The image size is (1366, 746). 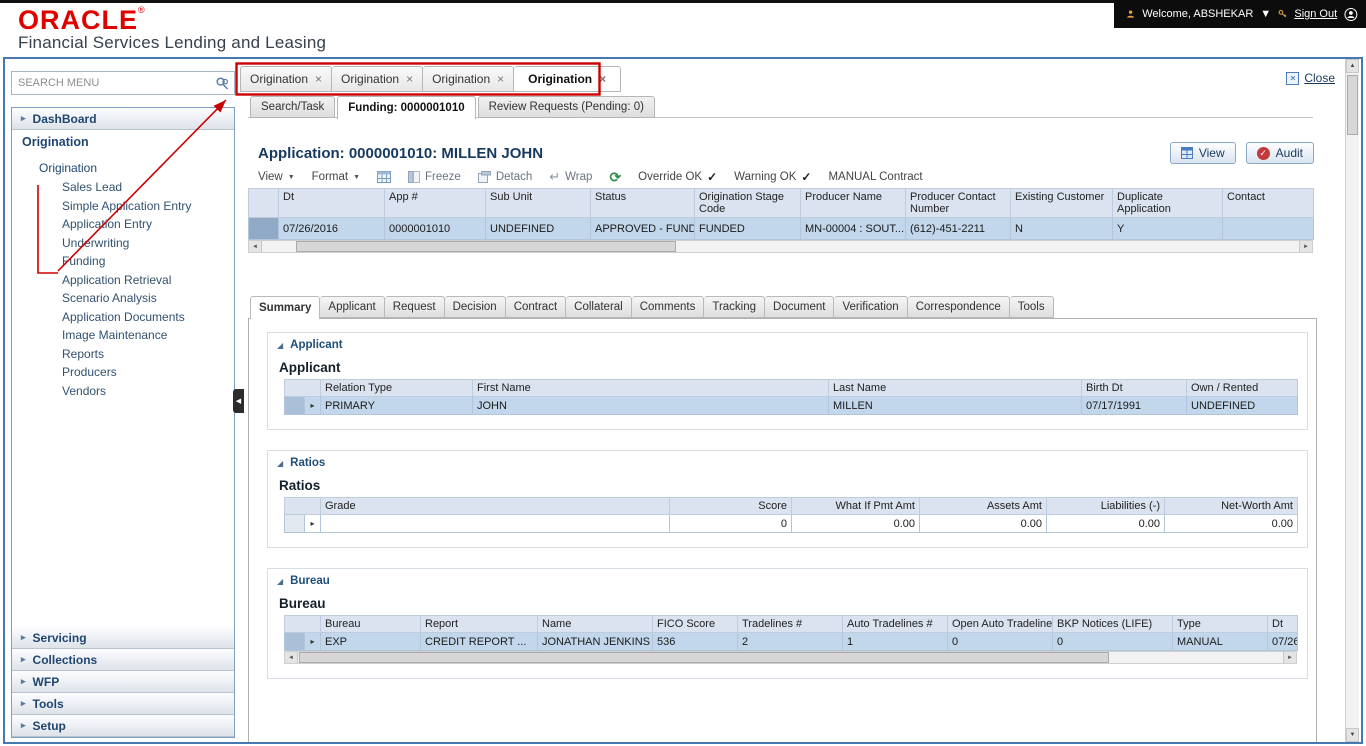 I want to click on cell-type: MANUAL, so click(x=1220, y=641).